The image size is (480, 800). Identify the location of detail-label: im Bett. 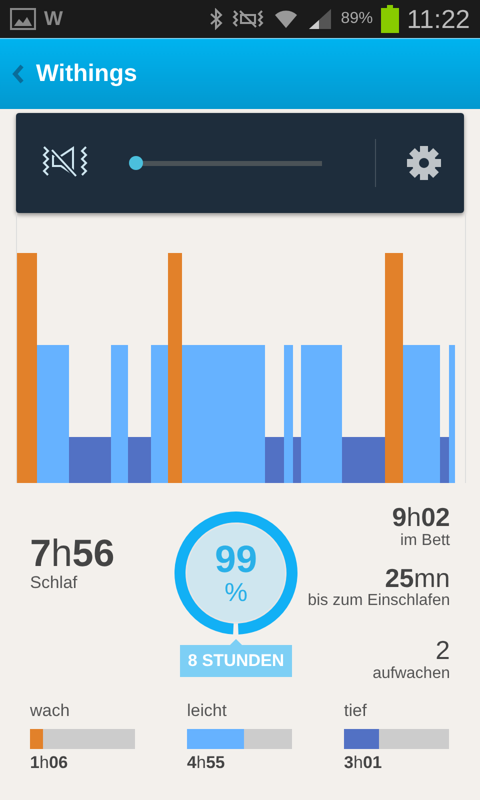
(425, 541).